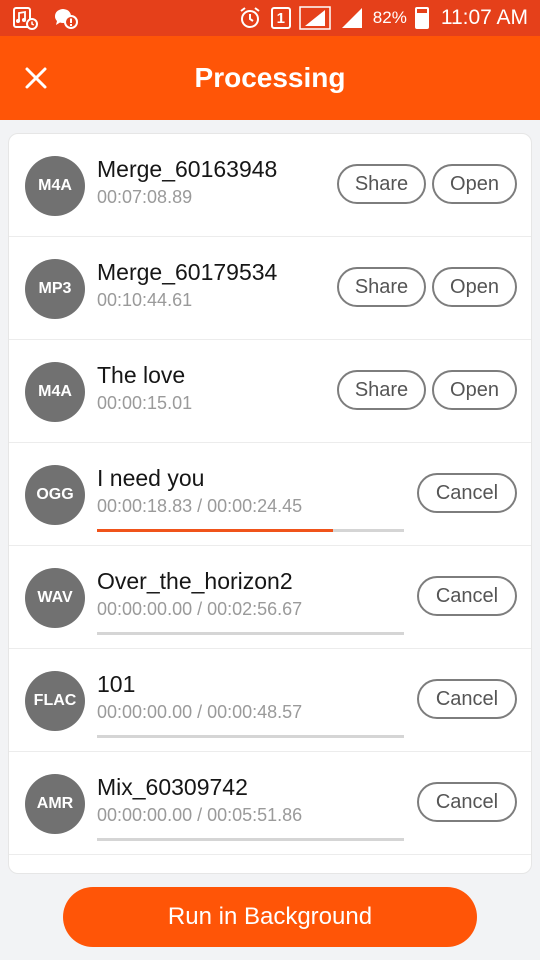 This screenshot has width=540, height=960. Describe the element at coordinates (55, 598) in the screenshot. I see `format-badge: WAV` at that location.